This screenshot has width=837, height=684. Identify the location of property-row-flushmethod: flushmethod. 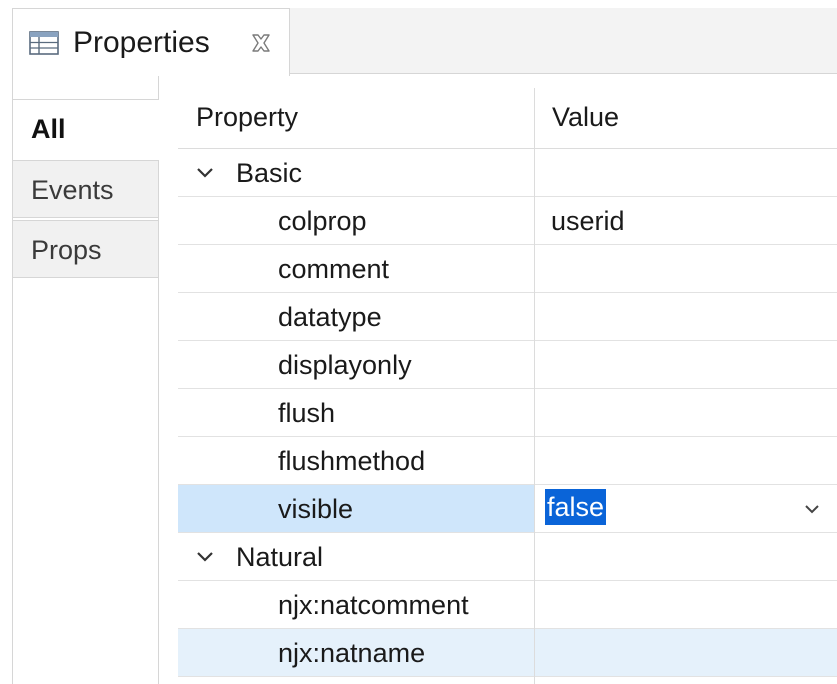
(507, 461).